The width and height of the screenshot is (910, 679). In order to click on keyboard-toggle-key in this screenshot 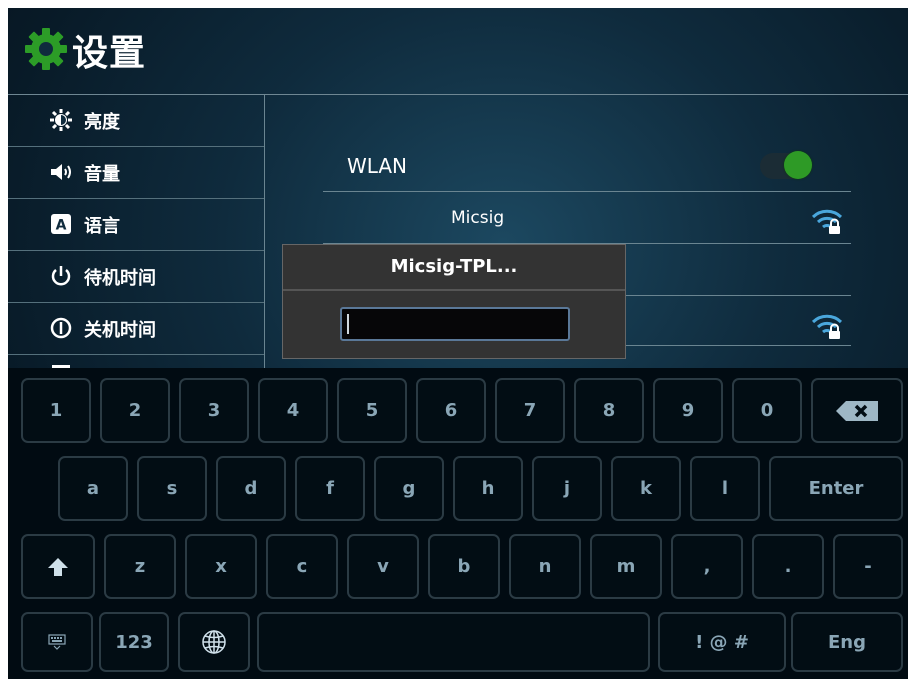, I will do `click(57, 642)`.